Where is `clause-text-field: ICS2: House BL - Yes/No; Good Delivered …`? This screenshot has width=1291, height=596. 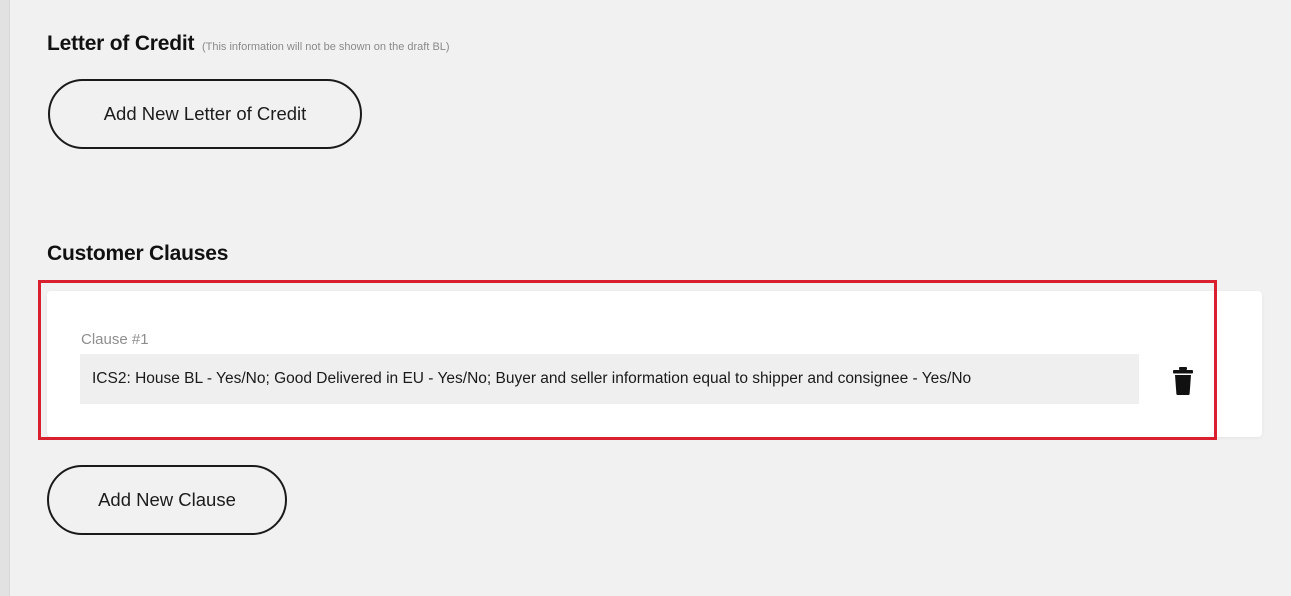
clause-text-field: ICS2: House BL - Yes/No; Good Delivered … is located at coordinates (609, 379).